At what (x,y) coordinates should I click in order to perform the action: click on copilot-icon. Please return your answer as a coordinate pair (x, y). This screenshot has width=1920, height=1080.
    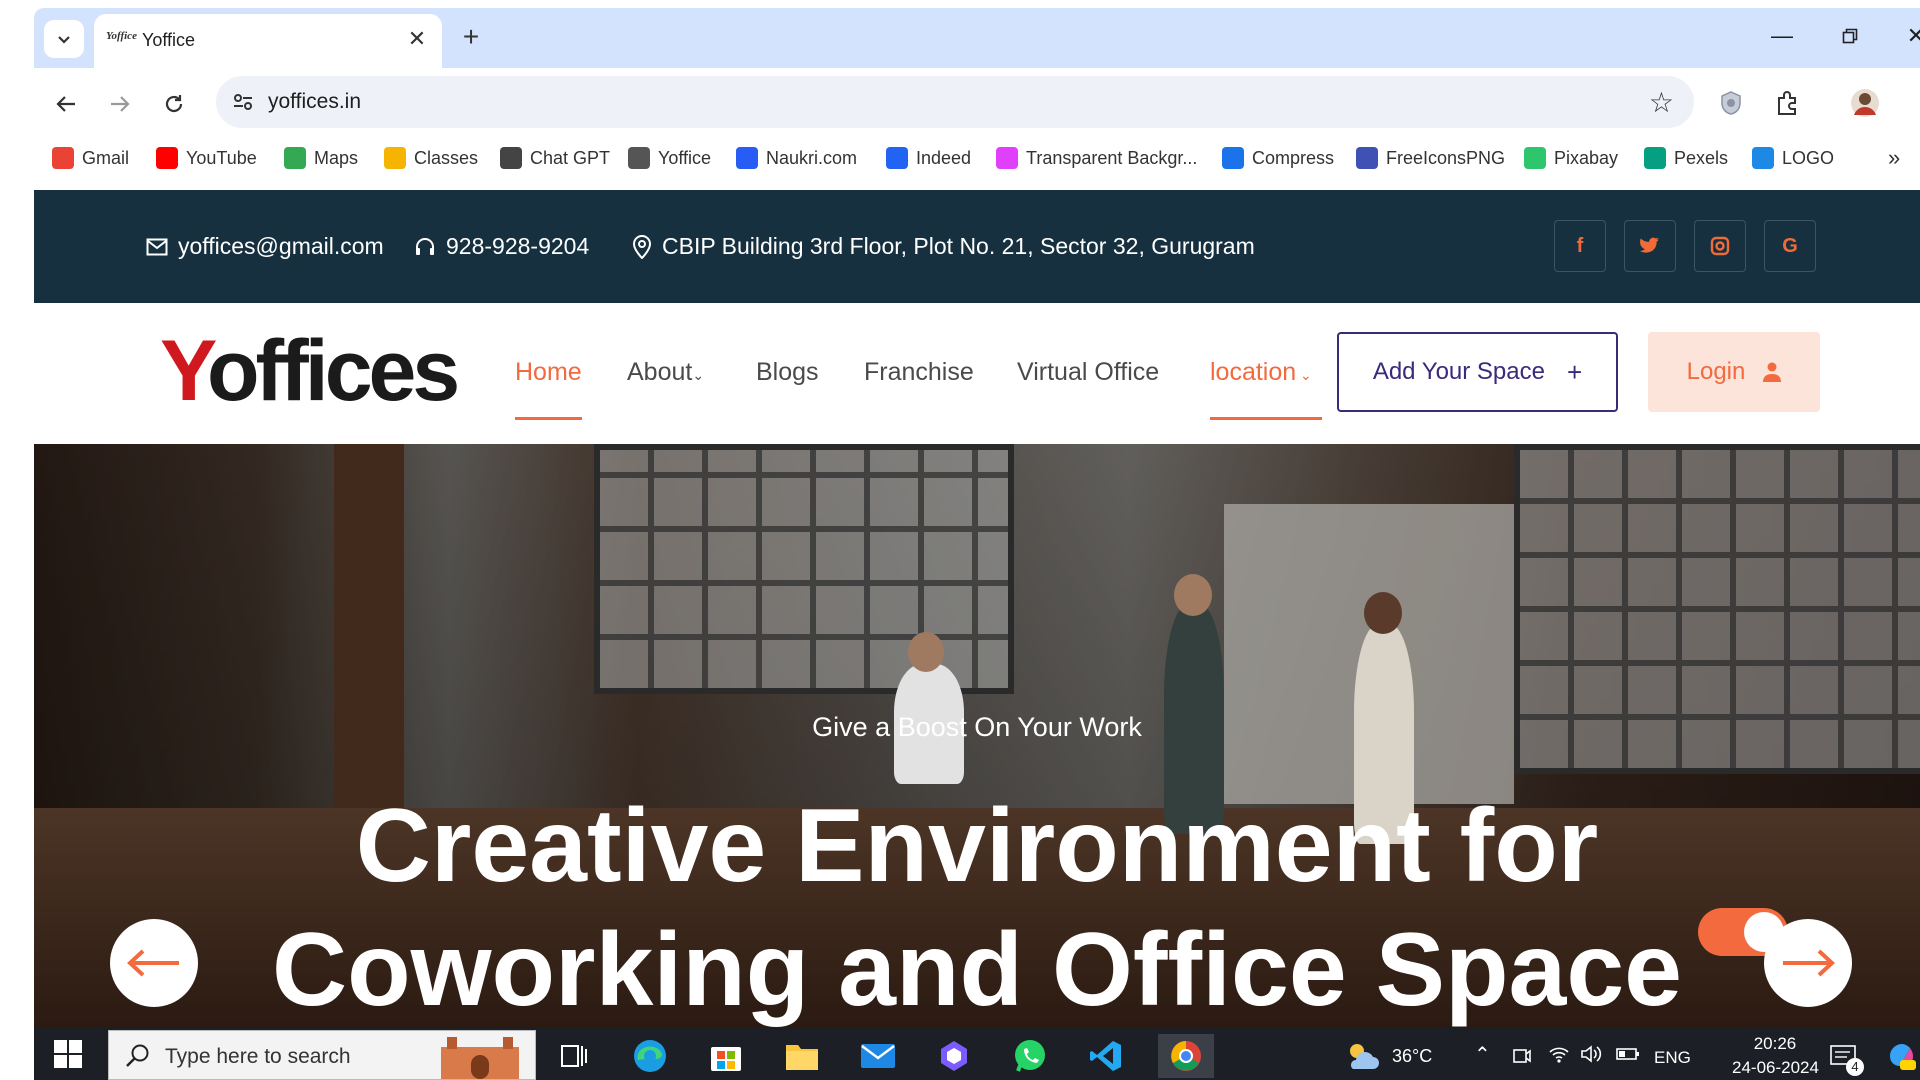
    Looking at the image, I should click on (954, 1056).